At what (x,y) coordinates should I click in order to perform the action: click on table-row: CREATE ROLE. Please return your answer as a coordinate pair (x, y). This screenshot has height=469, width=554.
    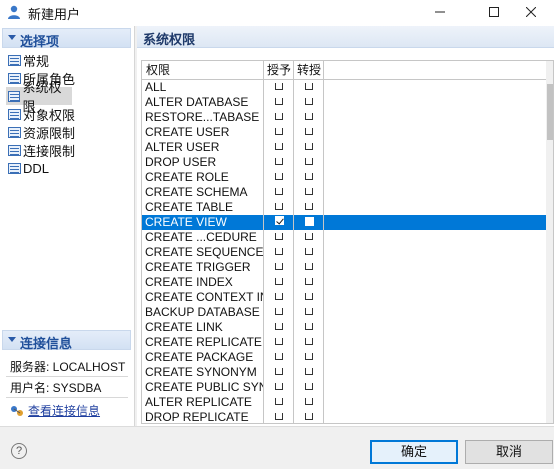
    Looking at the image, I should click on (344, 177).